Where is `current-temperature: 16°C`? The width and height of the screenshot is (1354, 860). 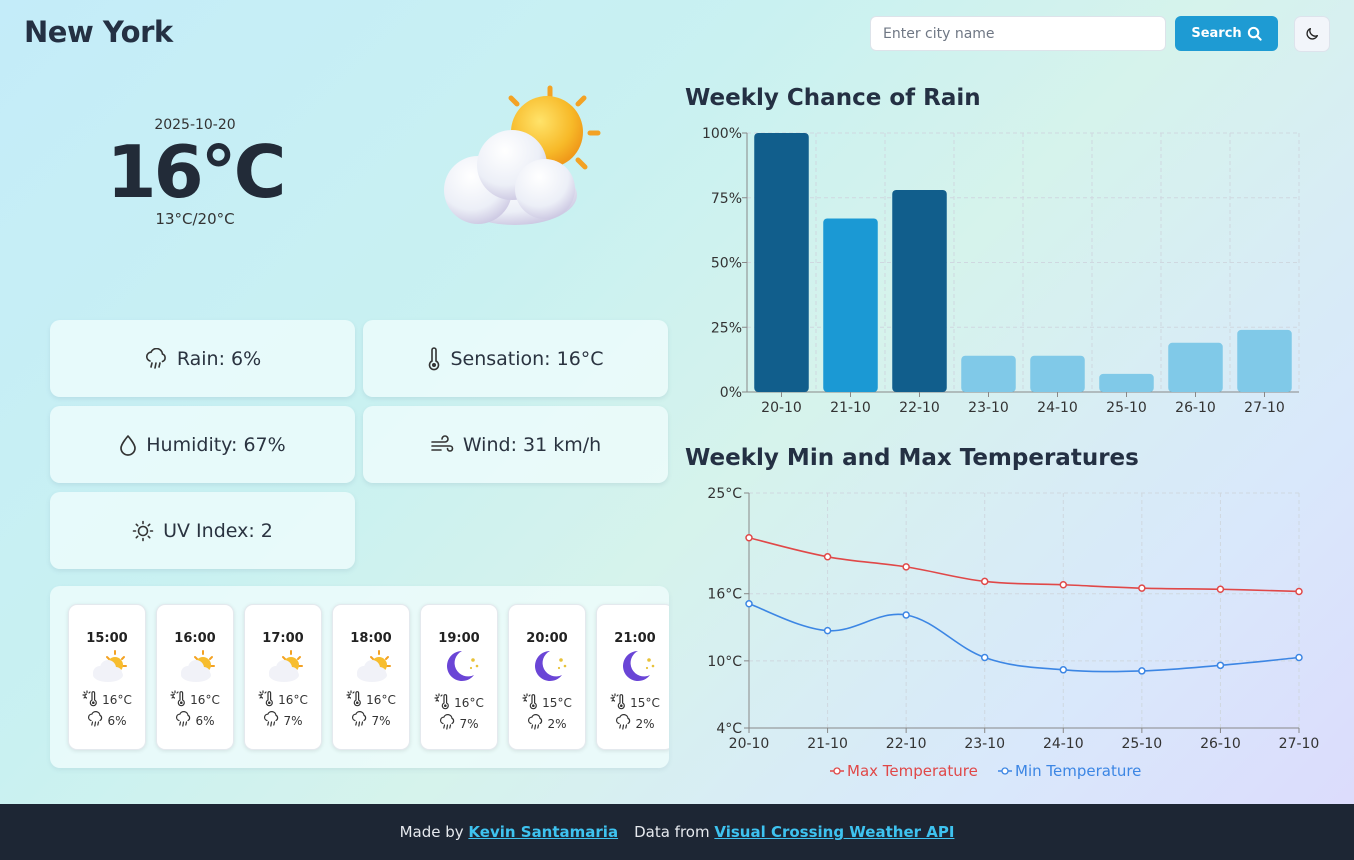
current-temperature: 16°C is located at coordinates (196, 172).